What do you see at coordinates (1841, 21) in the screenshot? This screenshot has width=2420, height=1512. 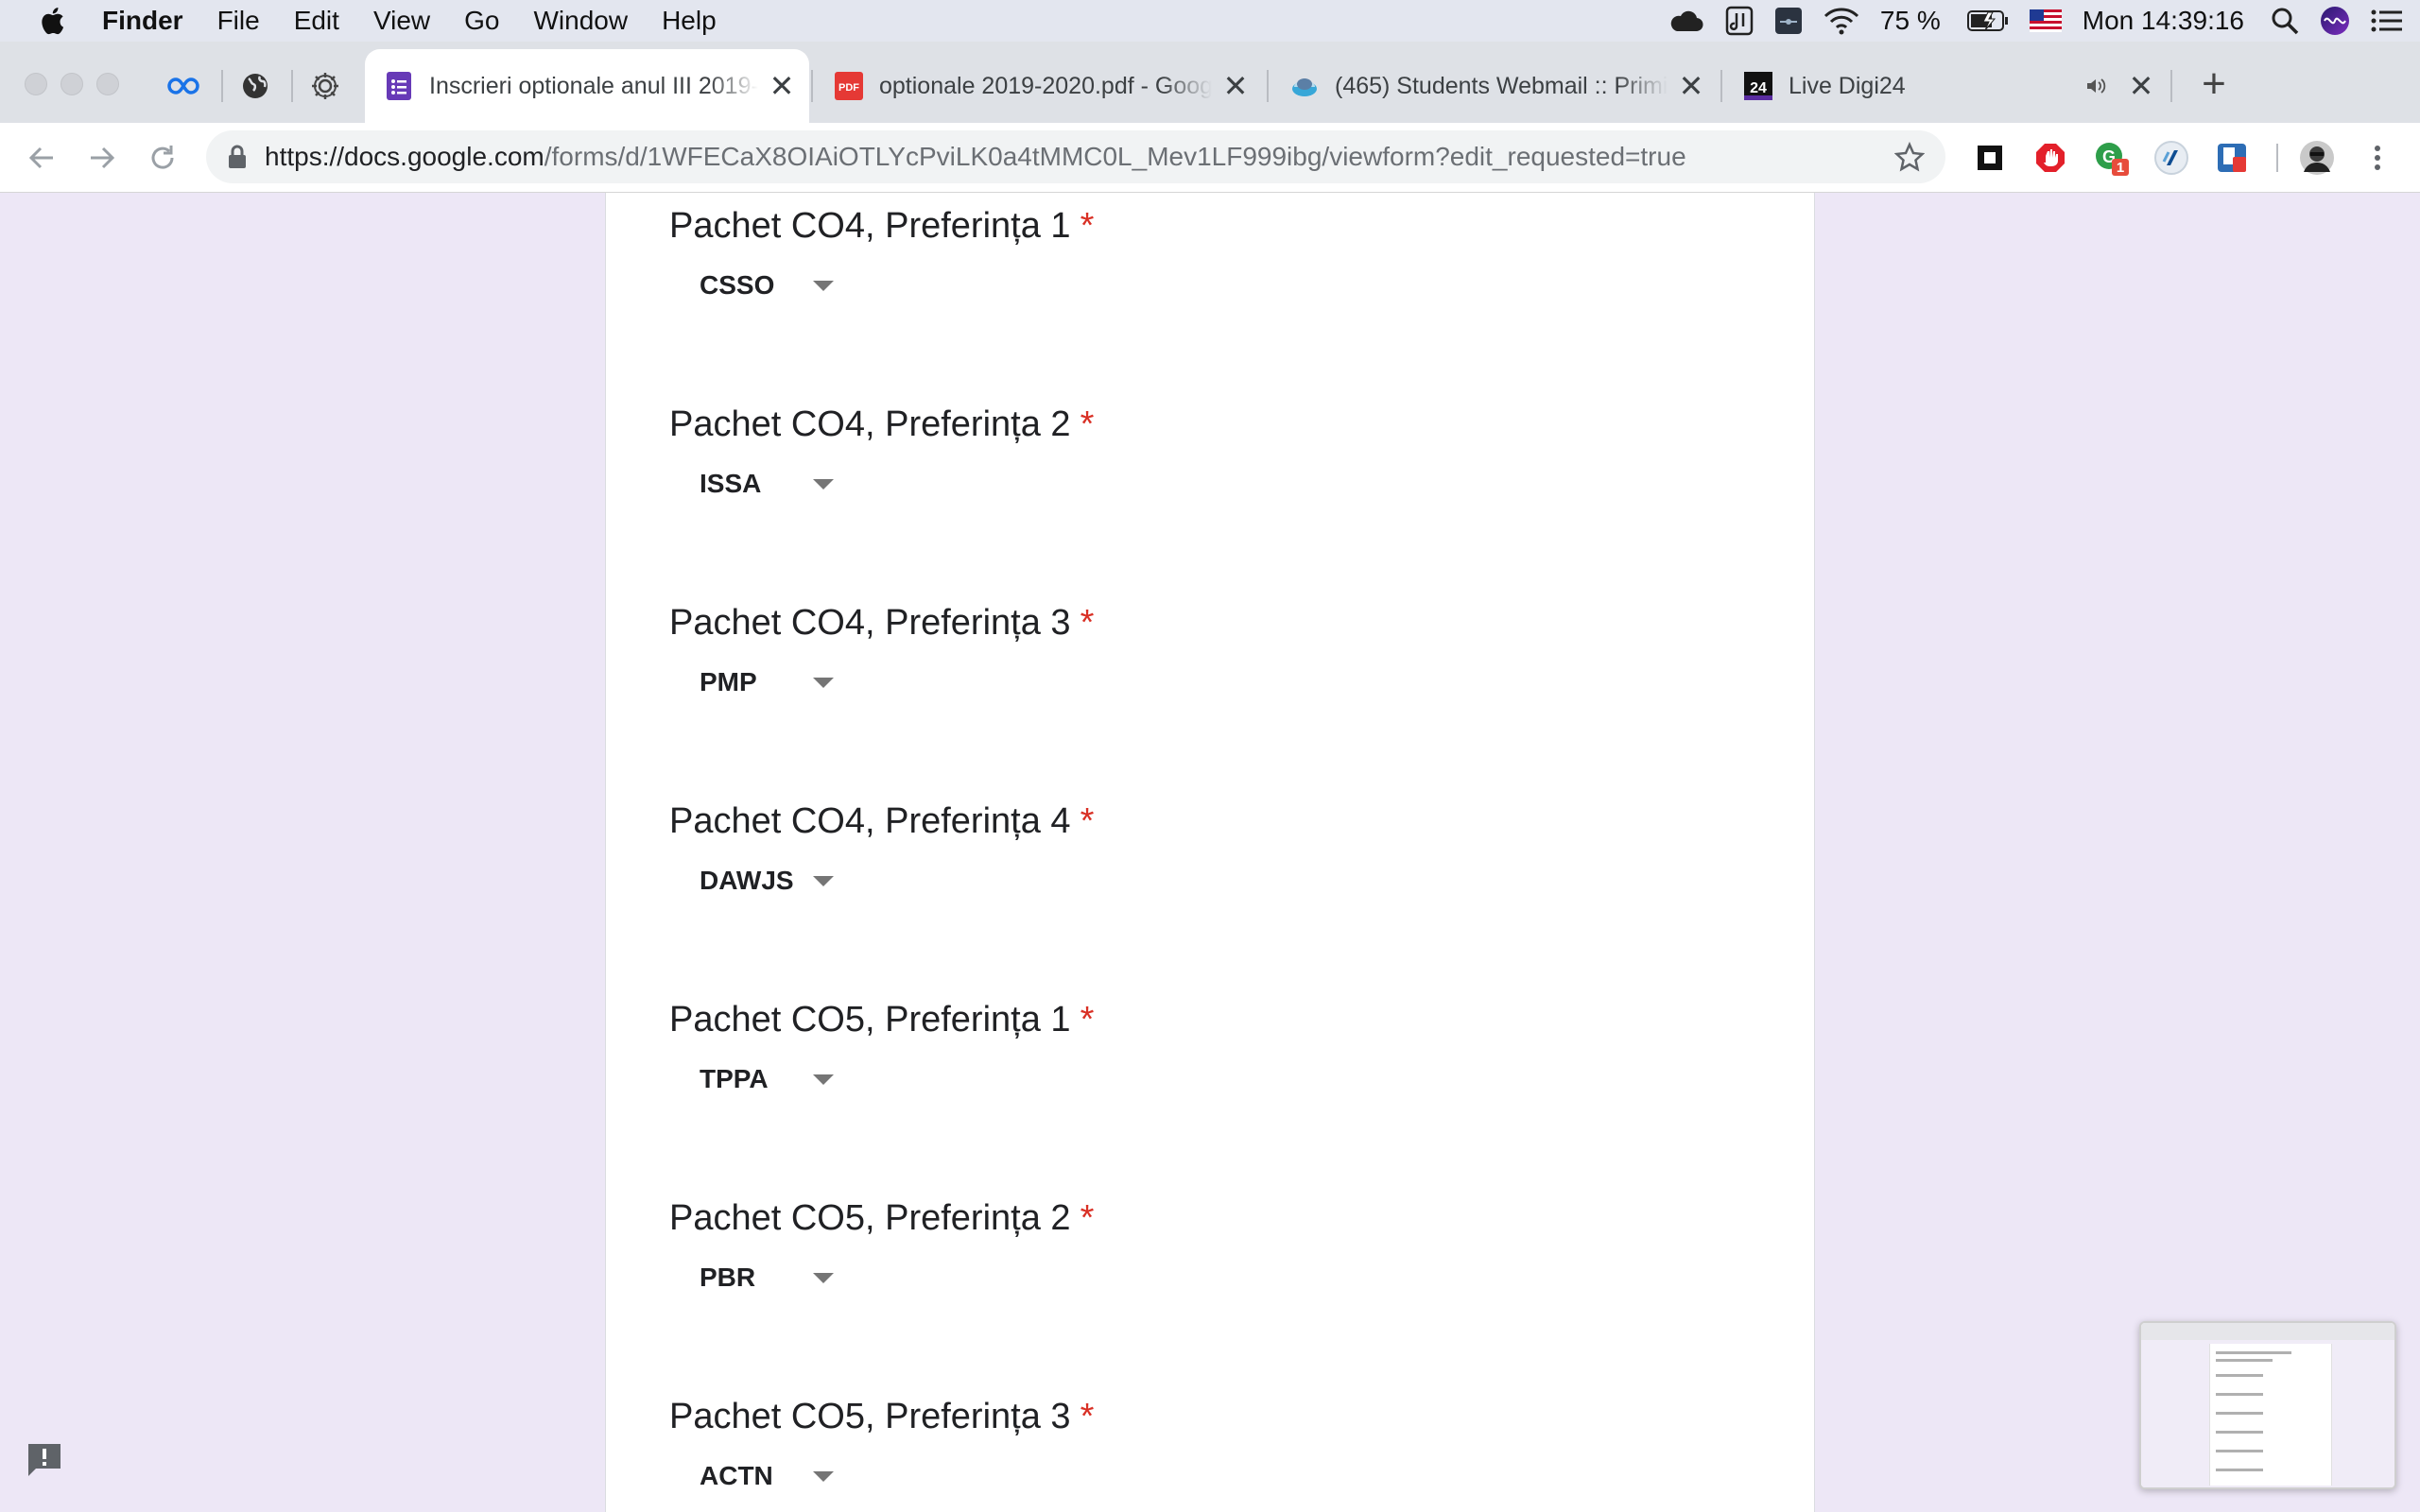 I see `wifi-icon` at bounding box center [1841, 21].